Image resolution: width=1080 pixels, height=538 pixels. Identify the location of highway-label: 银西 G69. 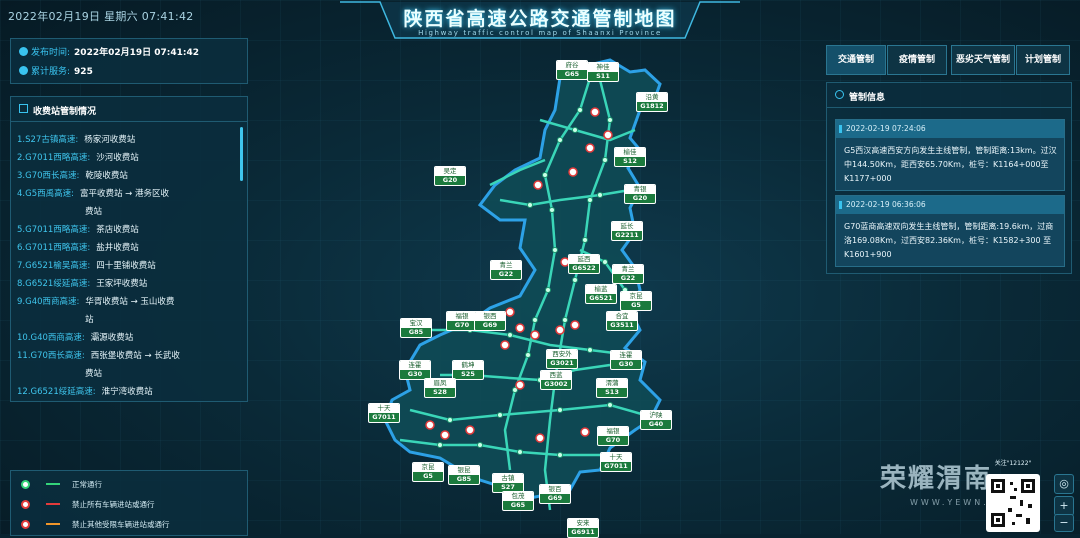
(490, 321).